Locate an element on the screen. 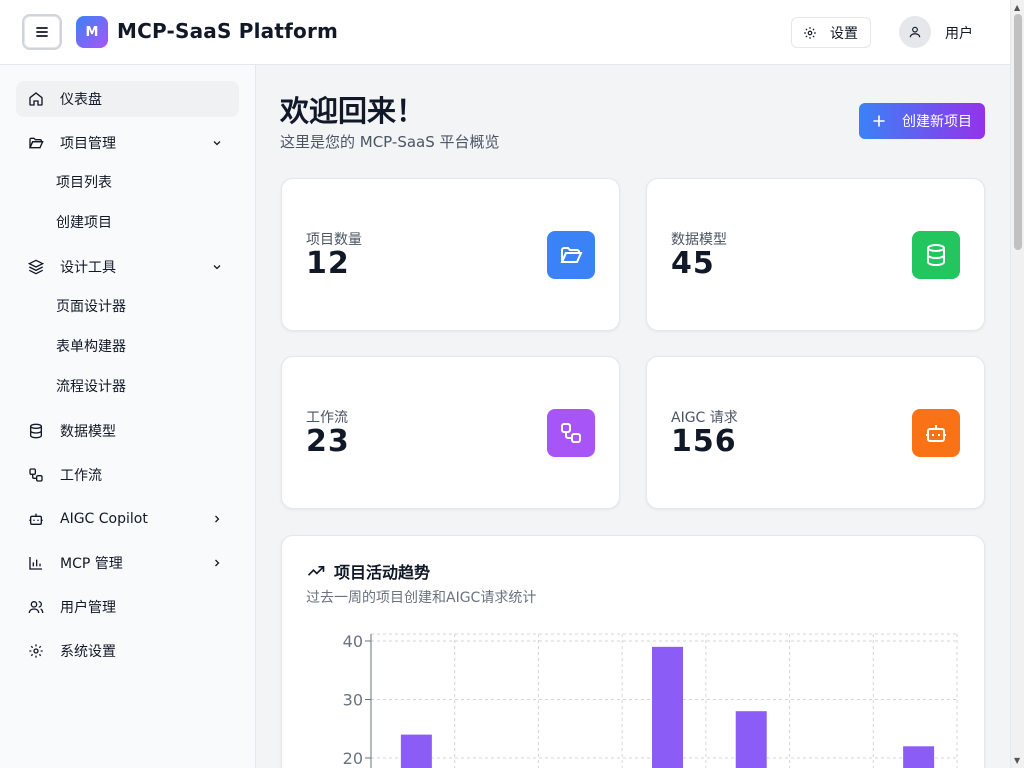 This screenshot has height=768, width=1024. layers-icon is located at coordinates (36, 267).